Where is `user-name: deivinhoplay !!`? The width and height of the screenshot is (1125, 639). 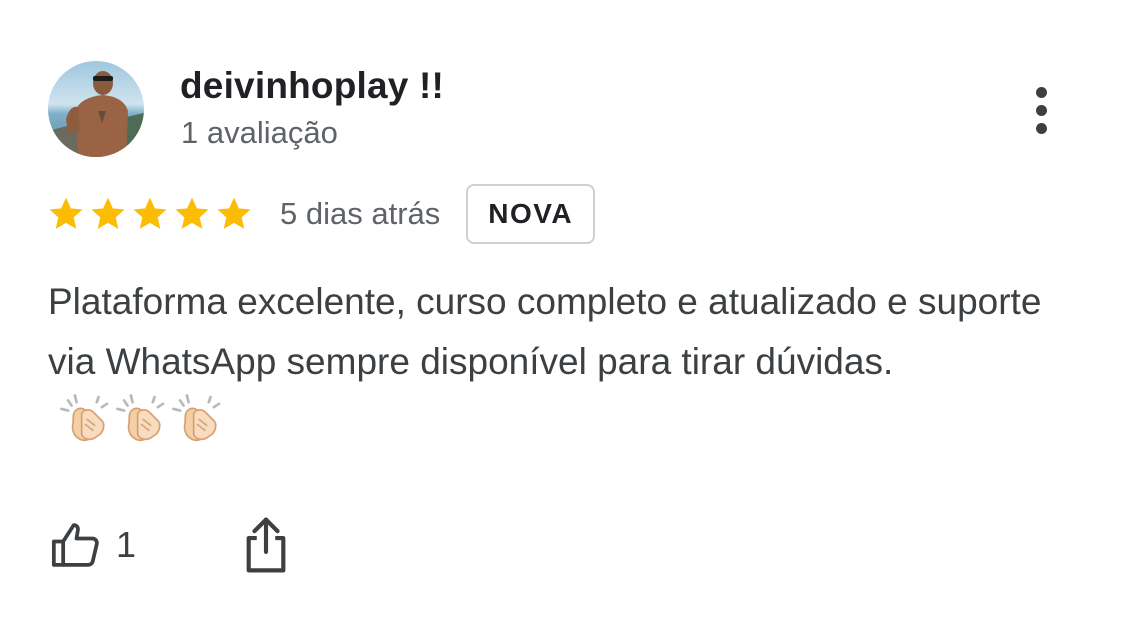 user-name: deivinhoplay !! is located at coordinates (312, 86).